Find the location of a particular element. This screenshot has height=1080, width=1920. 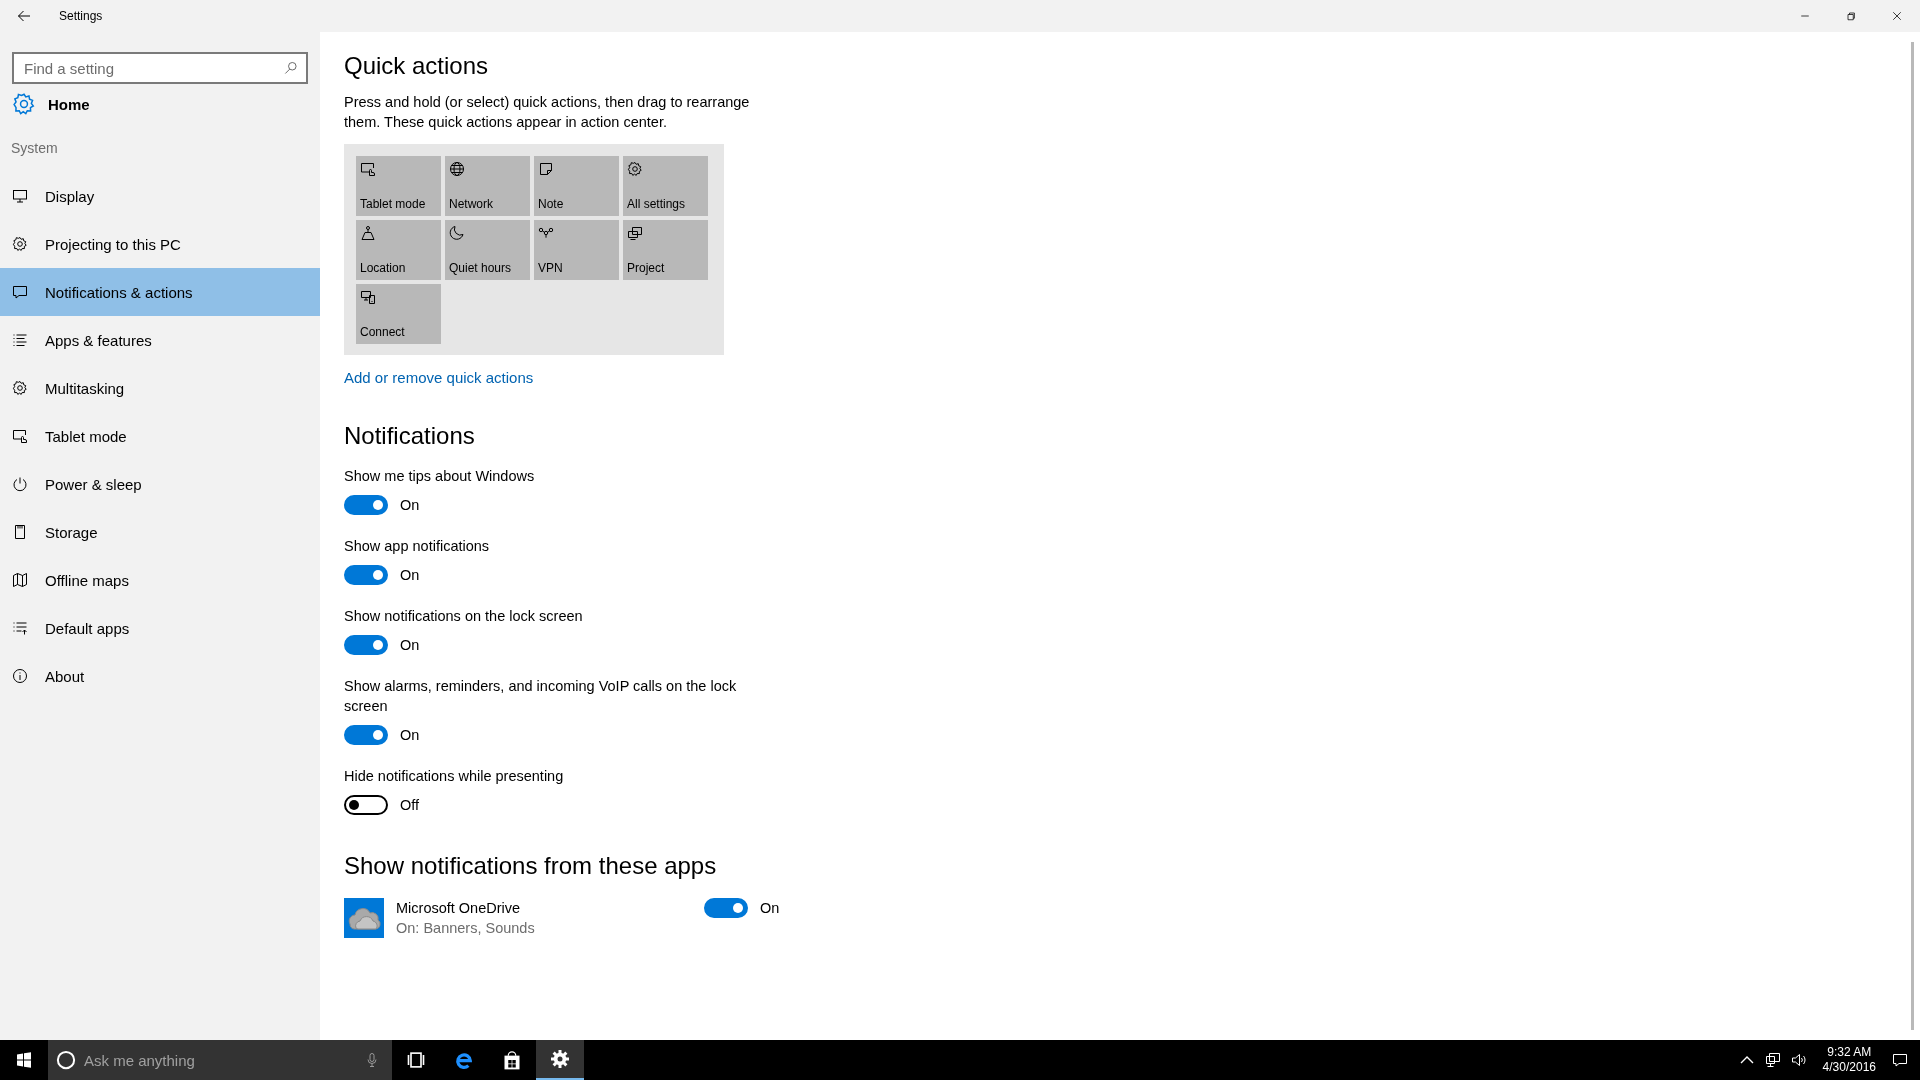

memory-card-icon is located at coordinates (20, 532).